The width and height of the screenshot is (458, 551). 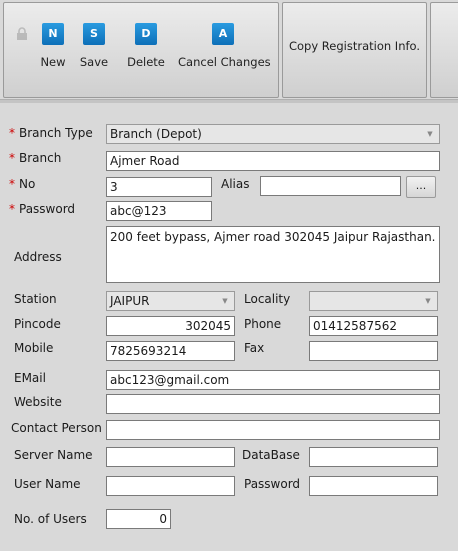 What do you see at coordinates (94, 46) in the screenshot?
I see `save-button: S Save` at bounding box center [94, 46].